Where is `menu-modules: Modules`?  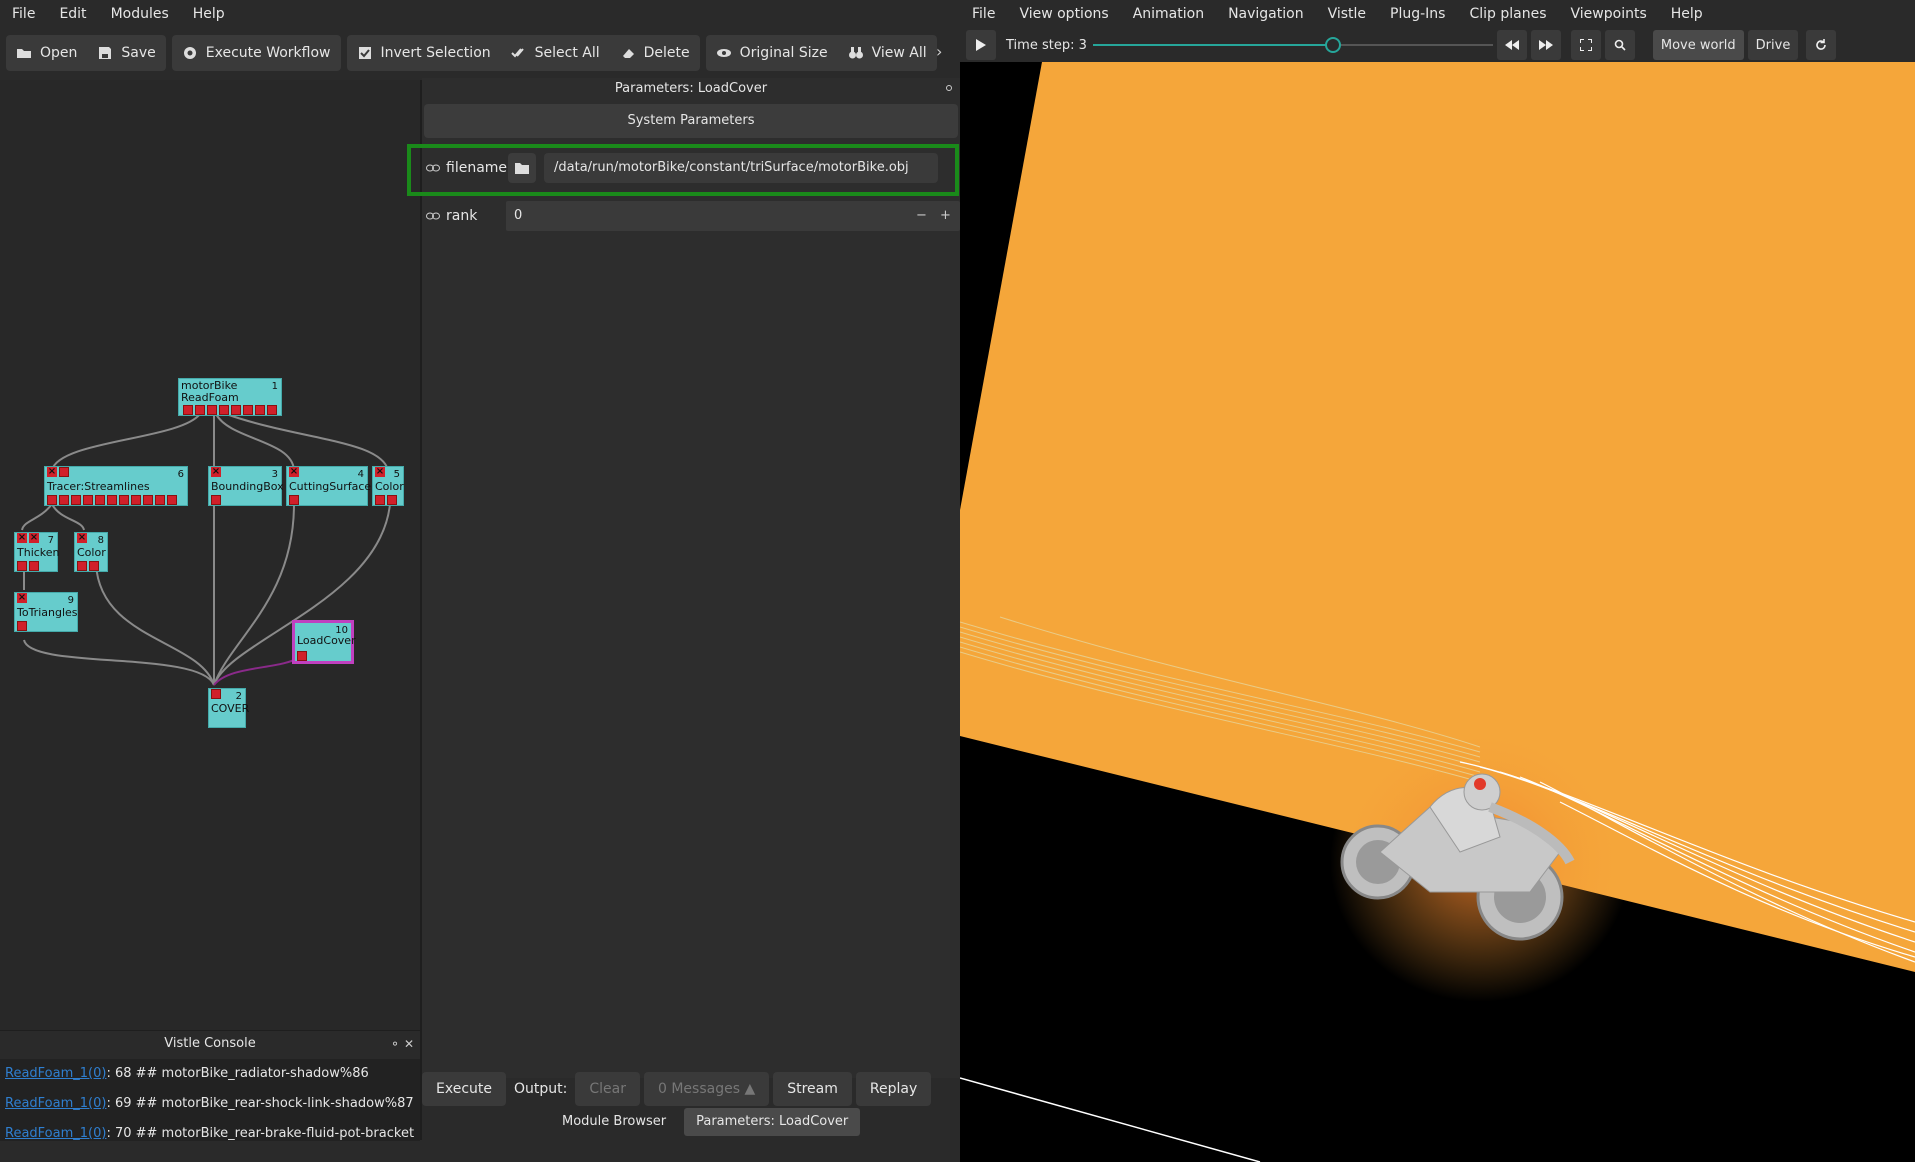
menu-modules: Modules is located at coordinates (140, 14).